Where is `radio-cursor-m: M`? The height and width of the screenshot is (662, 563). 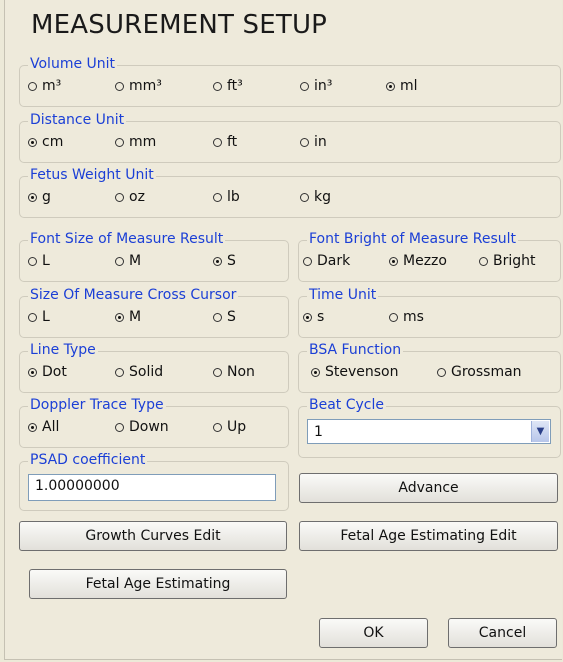 radio-cursor-m: M is located at coordinates (128, 317).